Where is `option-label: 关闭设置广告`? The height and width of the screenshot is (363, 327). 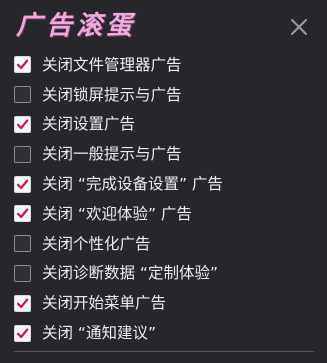 option-label: 关闭设置广告 is located at coordinates (89, 124).